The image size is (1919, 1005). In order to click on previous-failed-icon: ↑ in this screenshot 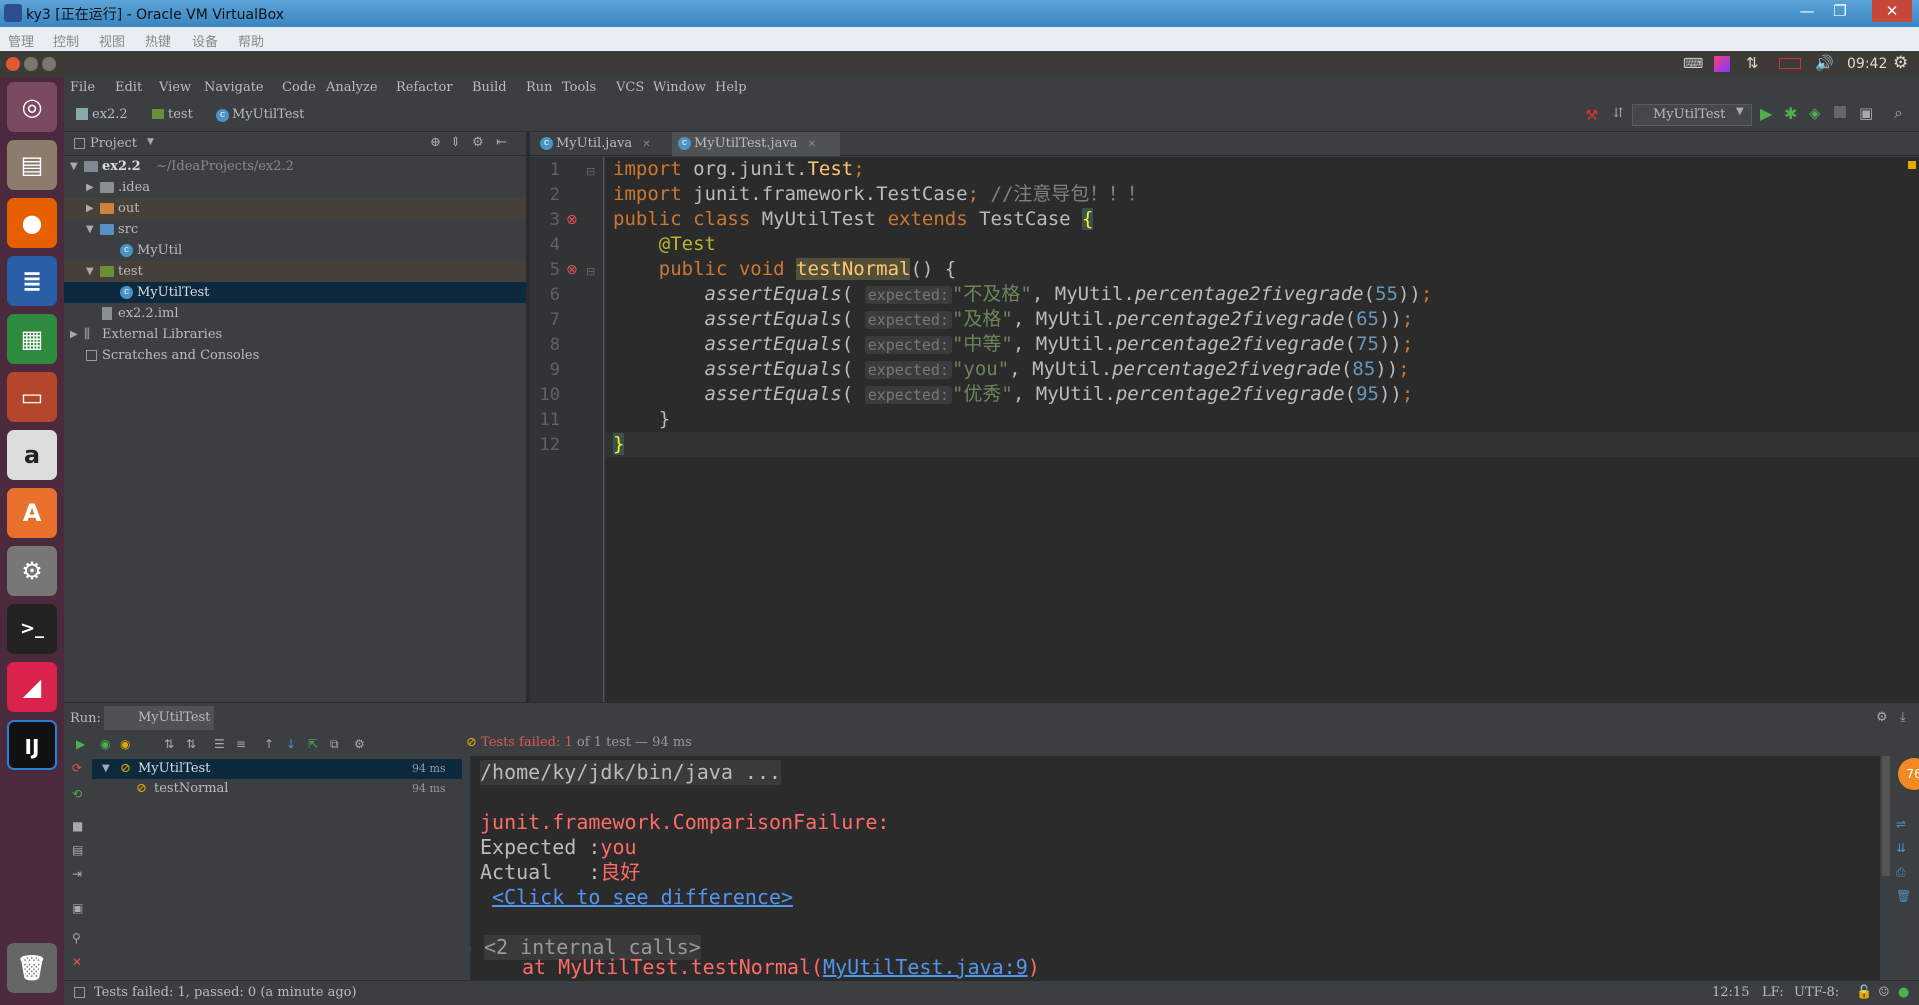, I will do `click(269, 744)`.